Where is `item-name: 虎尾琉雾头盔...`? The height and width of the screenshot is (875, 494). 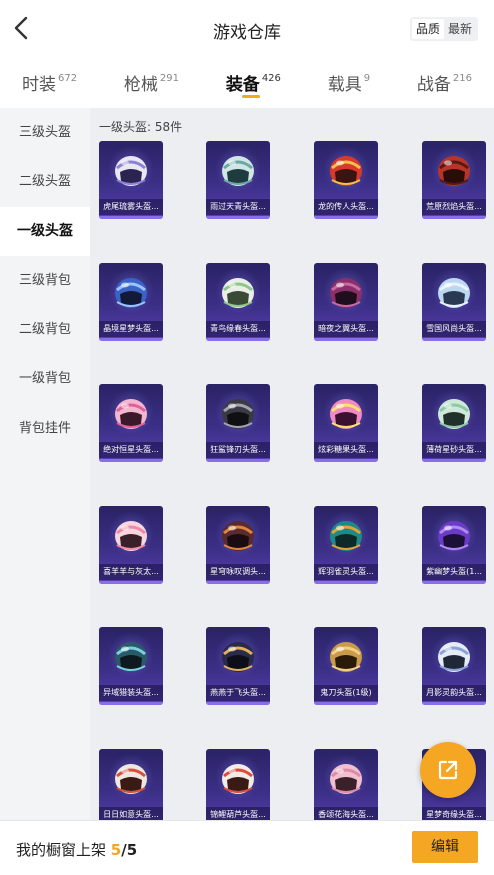 item-name: 虎尾琉雾头盔... is located at coordinates (131, 207).